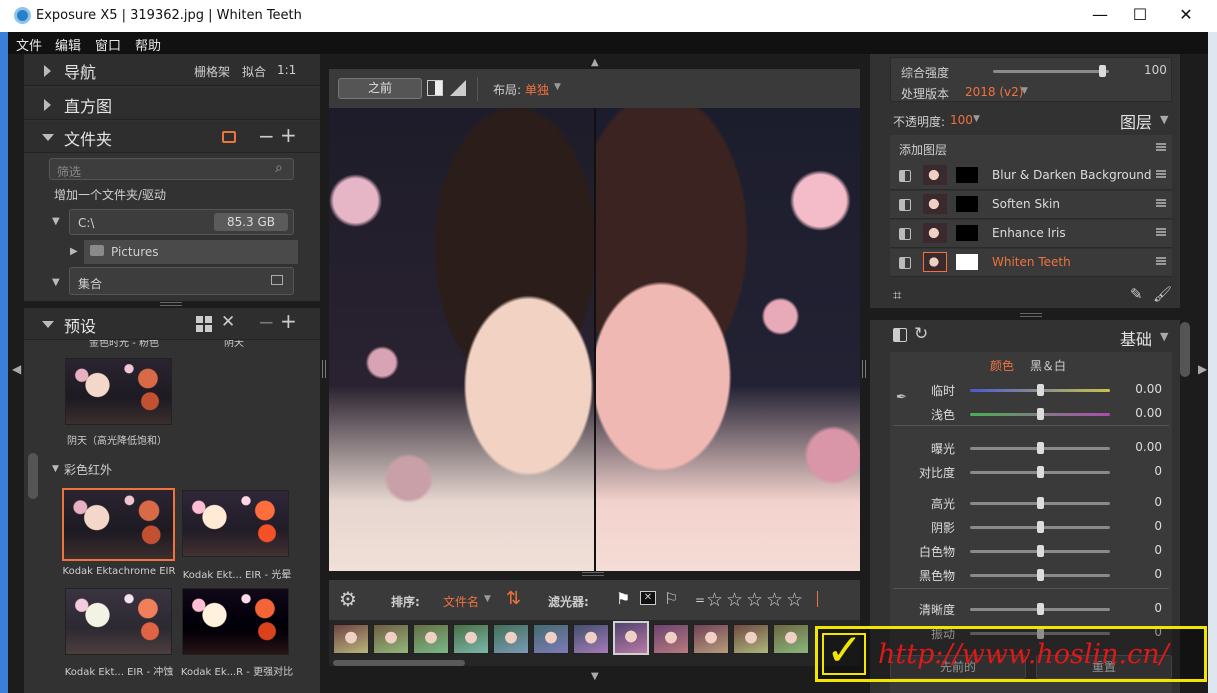  What do you see at coordinates (994, 92) in the screenshot?
I see `process-dropdown: 2018 (v2)` at bounding box center [994, 92].